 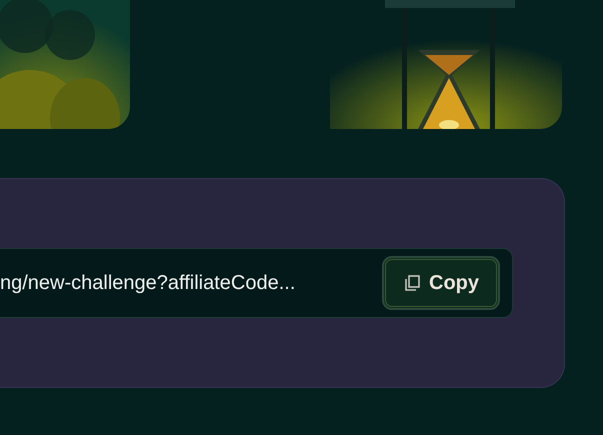 I want to click on copy-icon, so click(x=412, y=283).